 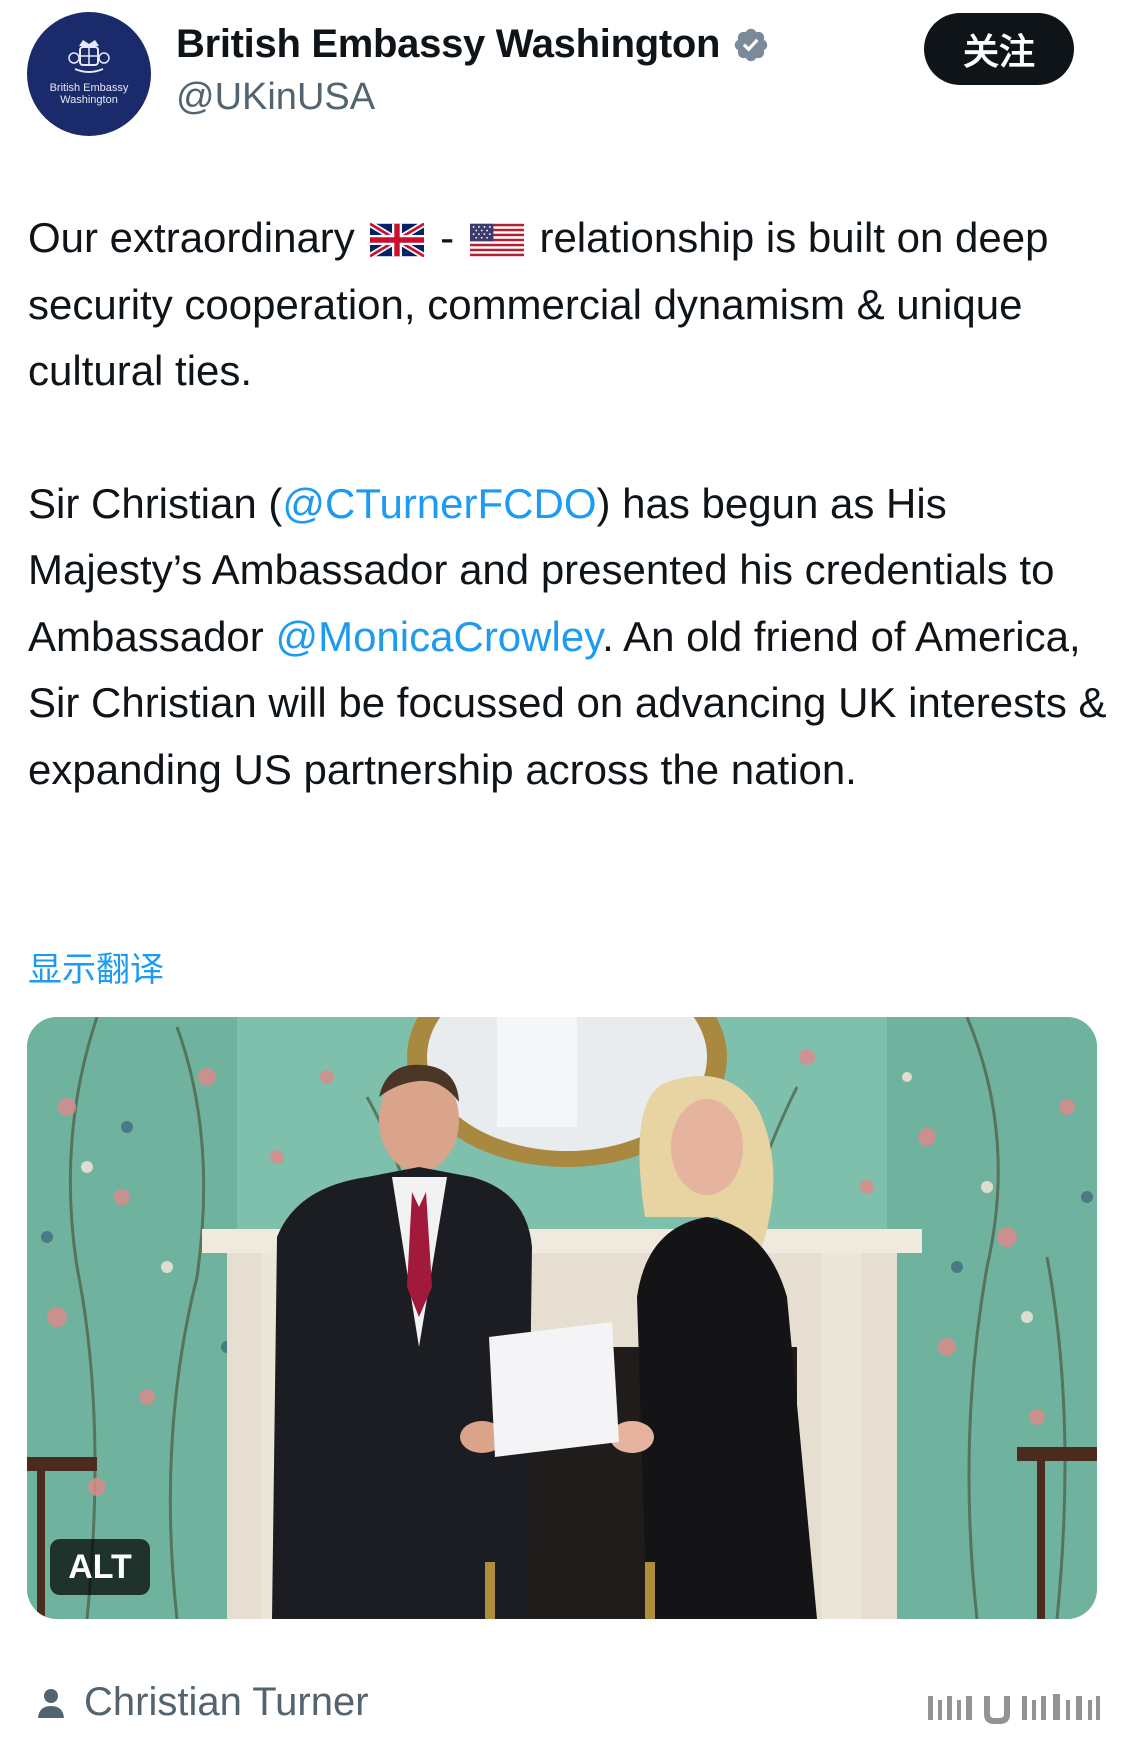 What do you see at coordinates (275, 97) in the screenshot?
I see `account-handle: @UKinUSA` at bounding box center [275, 97].